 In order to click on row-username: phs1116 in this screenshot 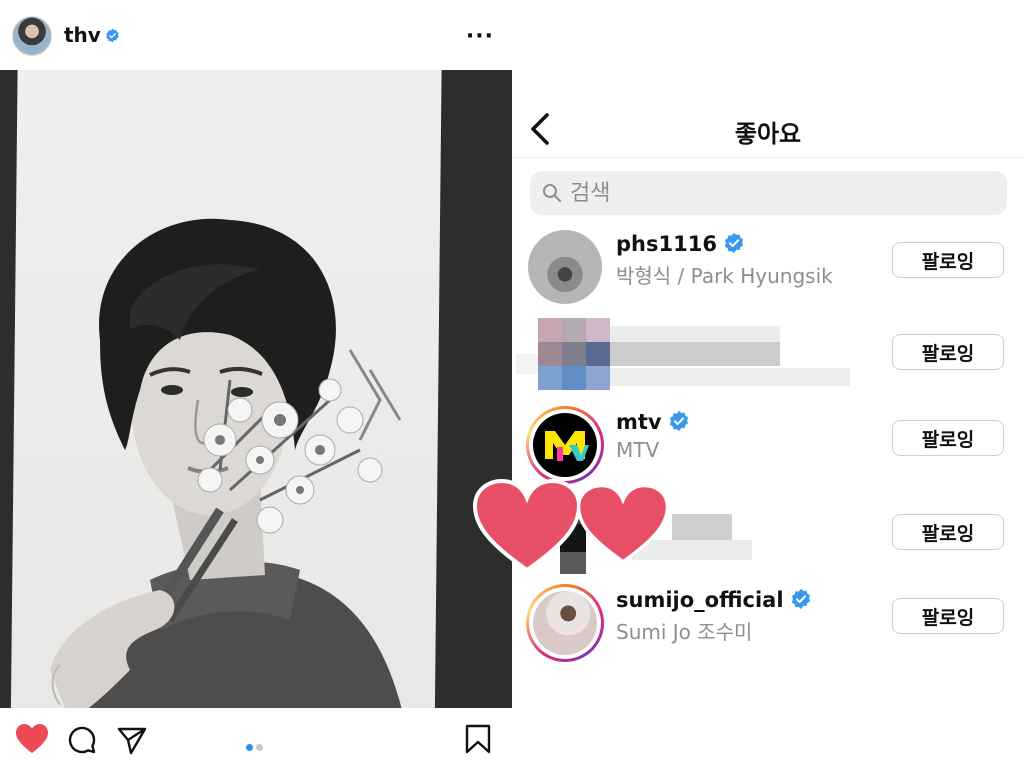, I will do `click(680, 244)`.